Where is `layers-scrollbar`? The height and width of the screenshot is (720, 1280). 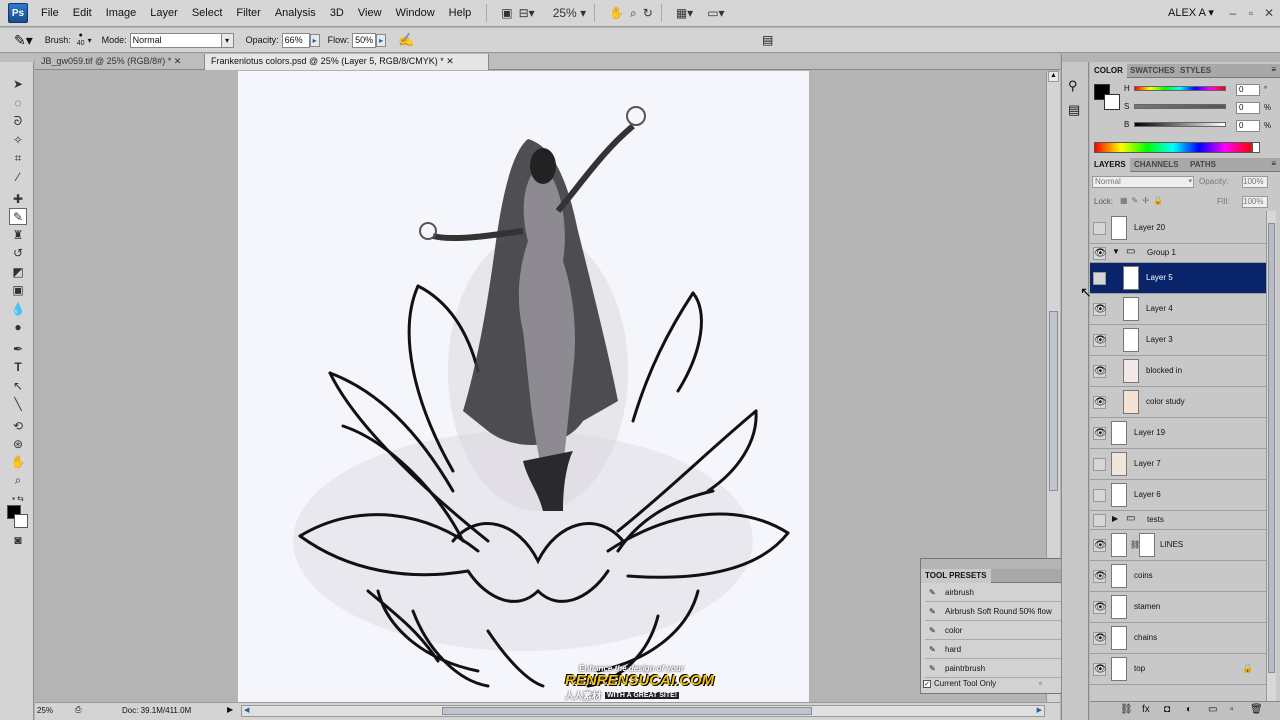 layers-scrollbar is located at coordinates (1271, 456).